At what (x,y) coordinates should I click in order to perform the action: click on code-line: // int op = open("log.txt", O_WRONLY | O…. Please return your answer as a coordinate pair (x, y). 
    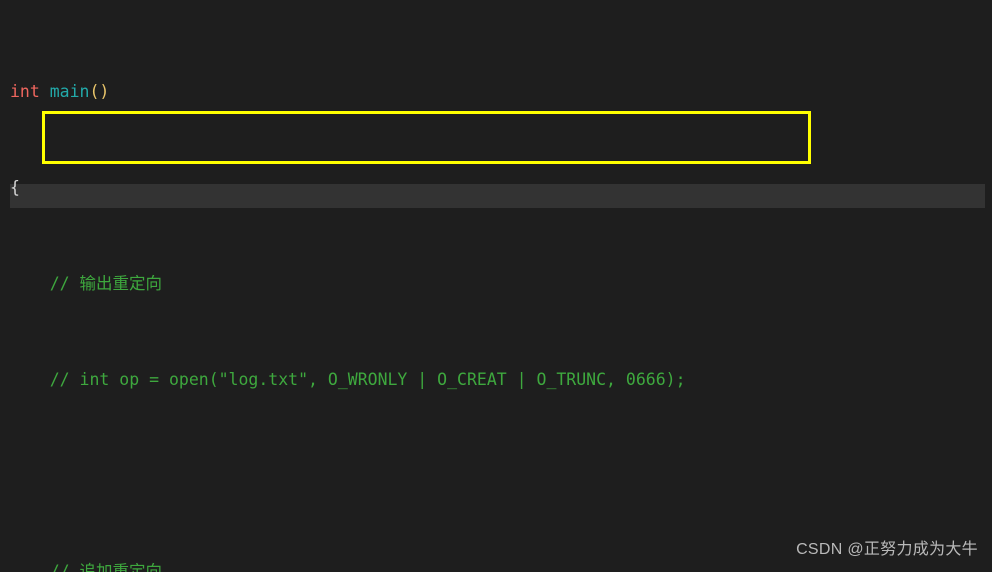
    Looking at the image, I should click on (348, 380).